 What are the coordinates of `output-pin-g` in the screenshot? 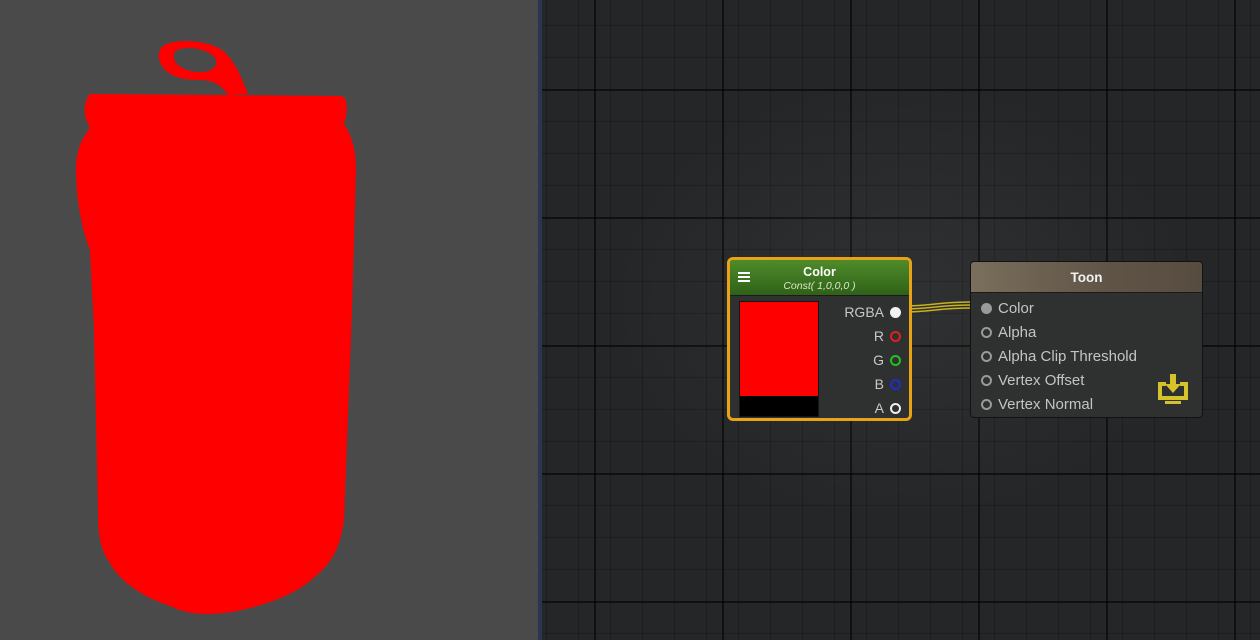 It's located at (895, 360).